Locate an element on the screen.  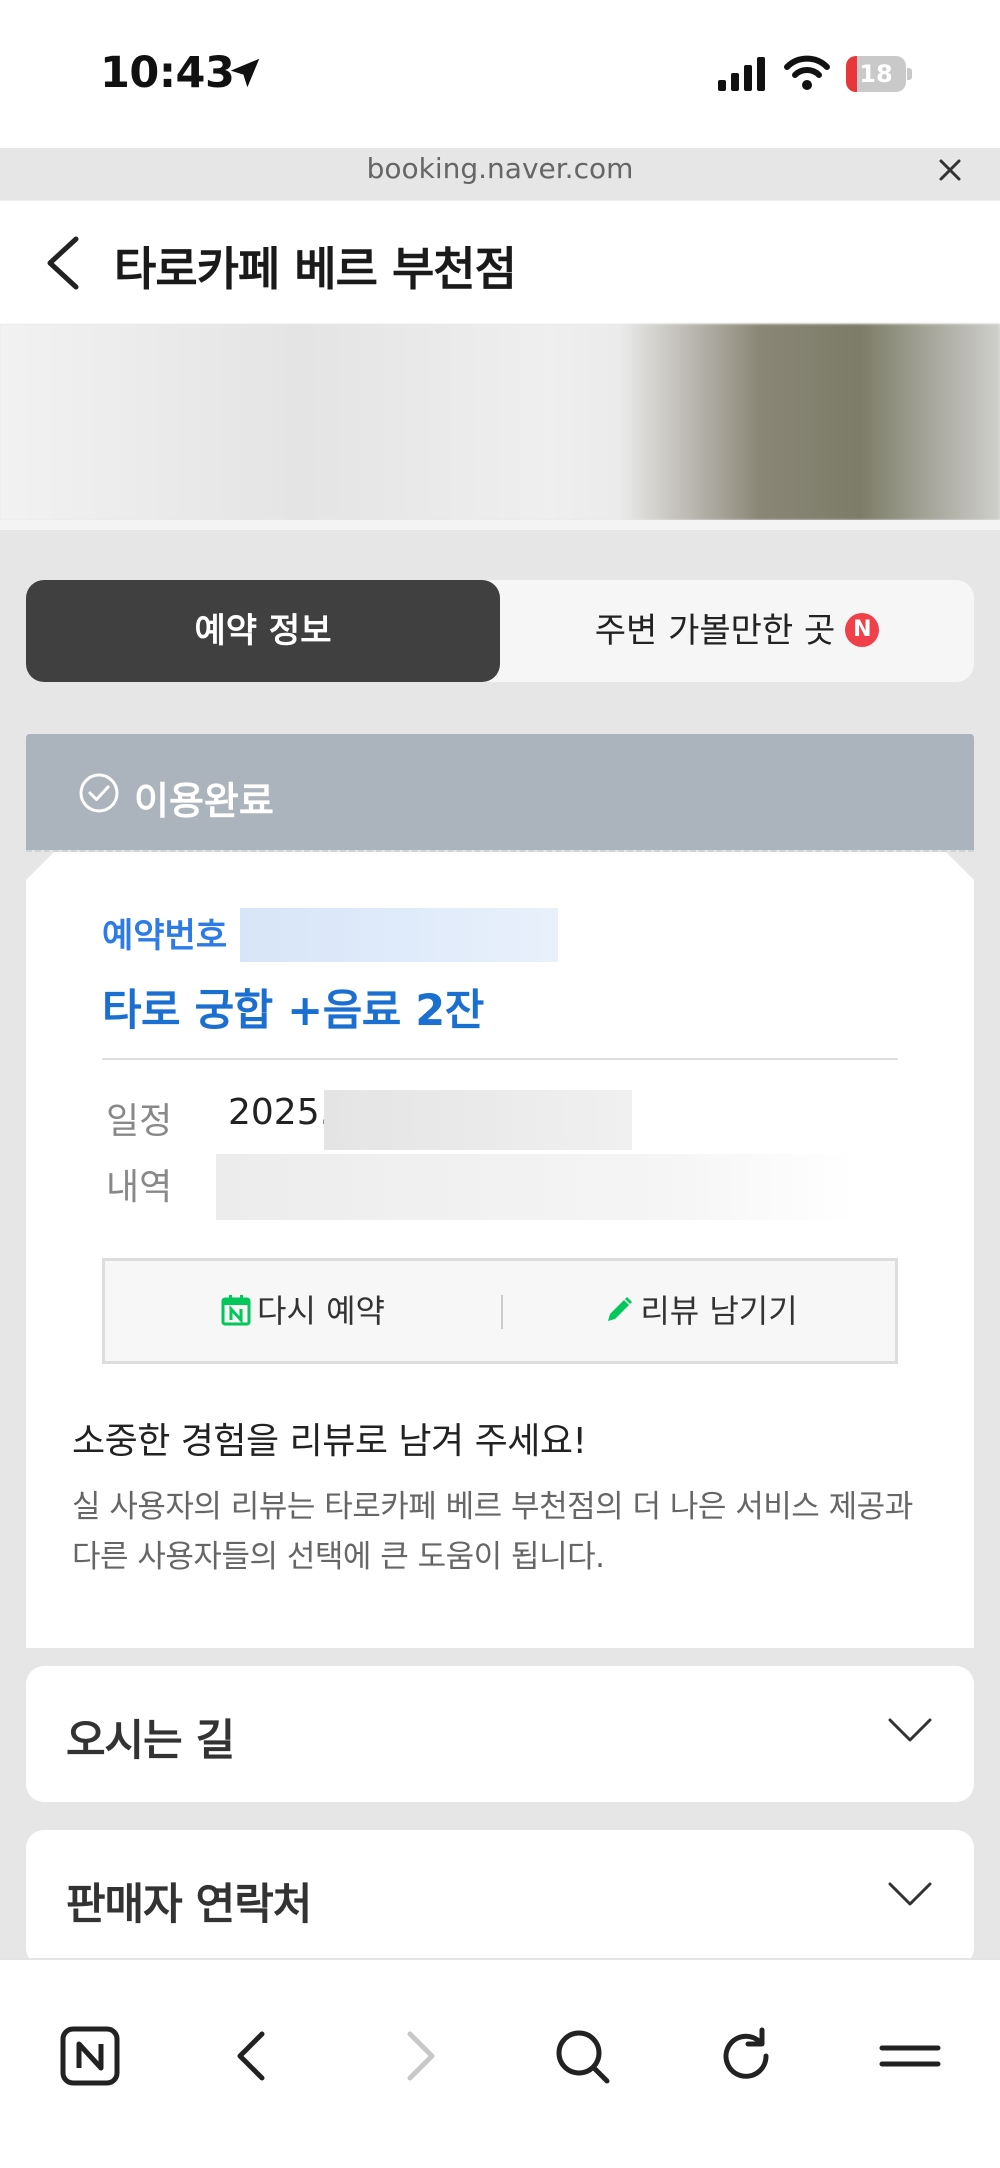
divider is located at coordinates (500, 1059).